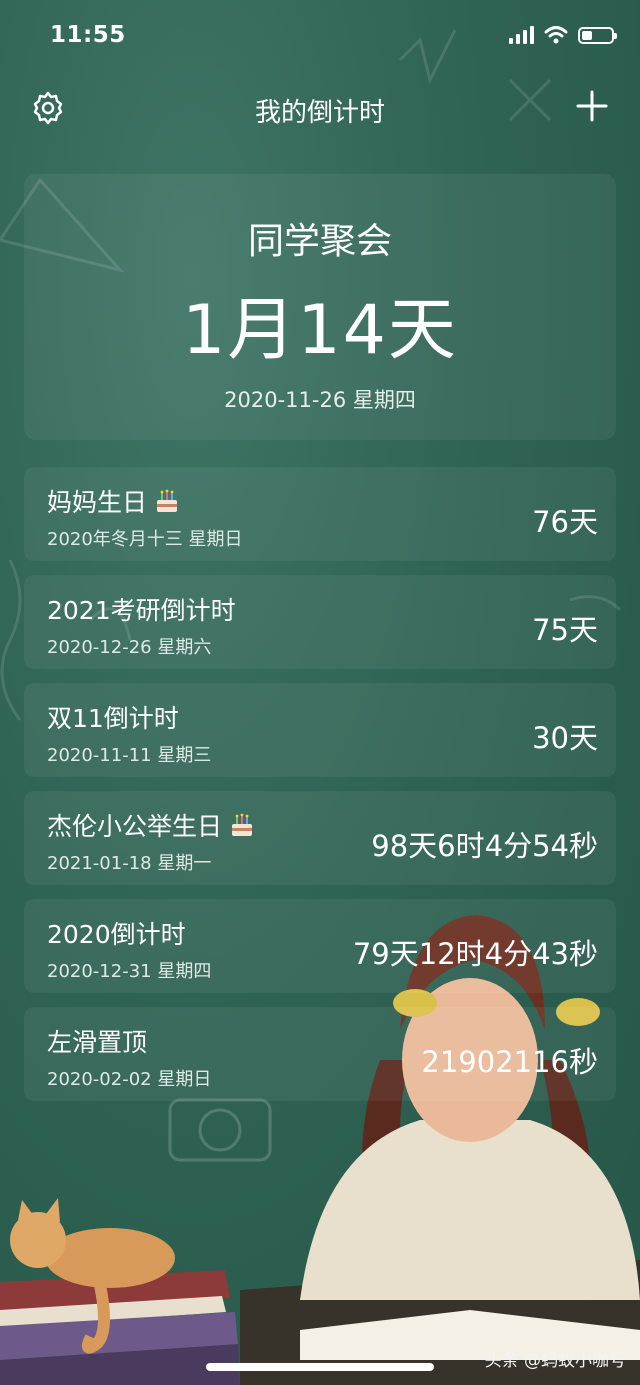 The height and width of the screenshot is (1385, 640). I want to click on event-row: 左滑置顶 2020-02-02 星期日 21902116秒, so click(320, 1054).